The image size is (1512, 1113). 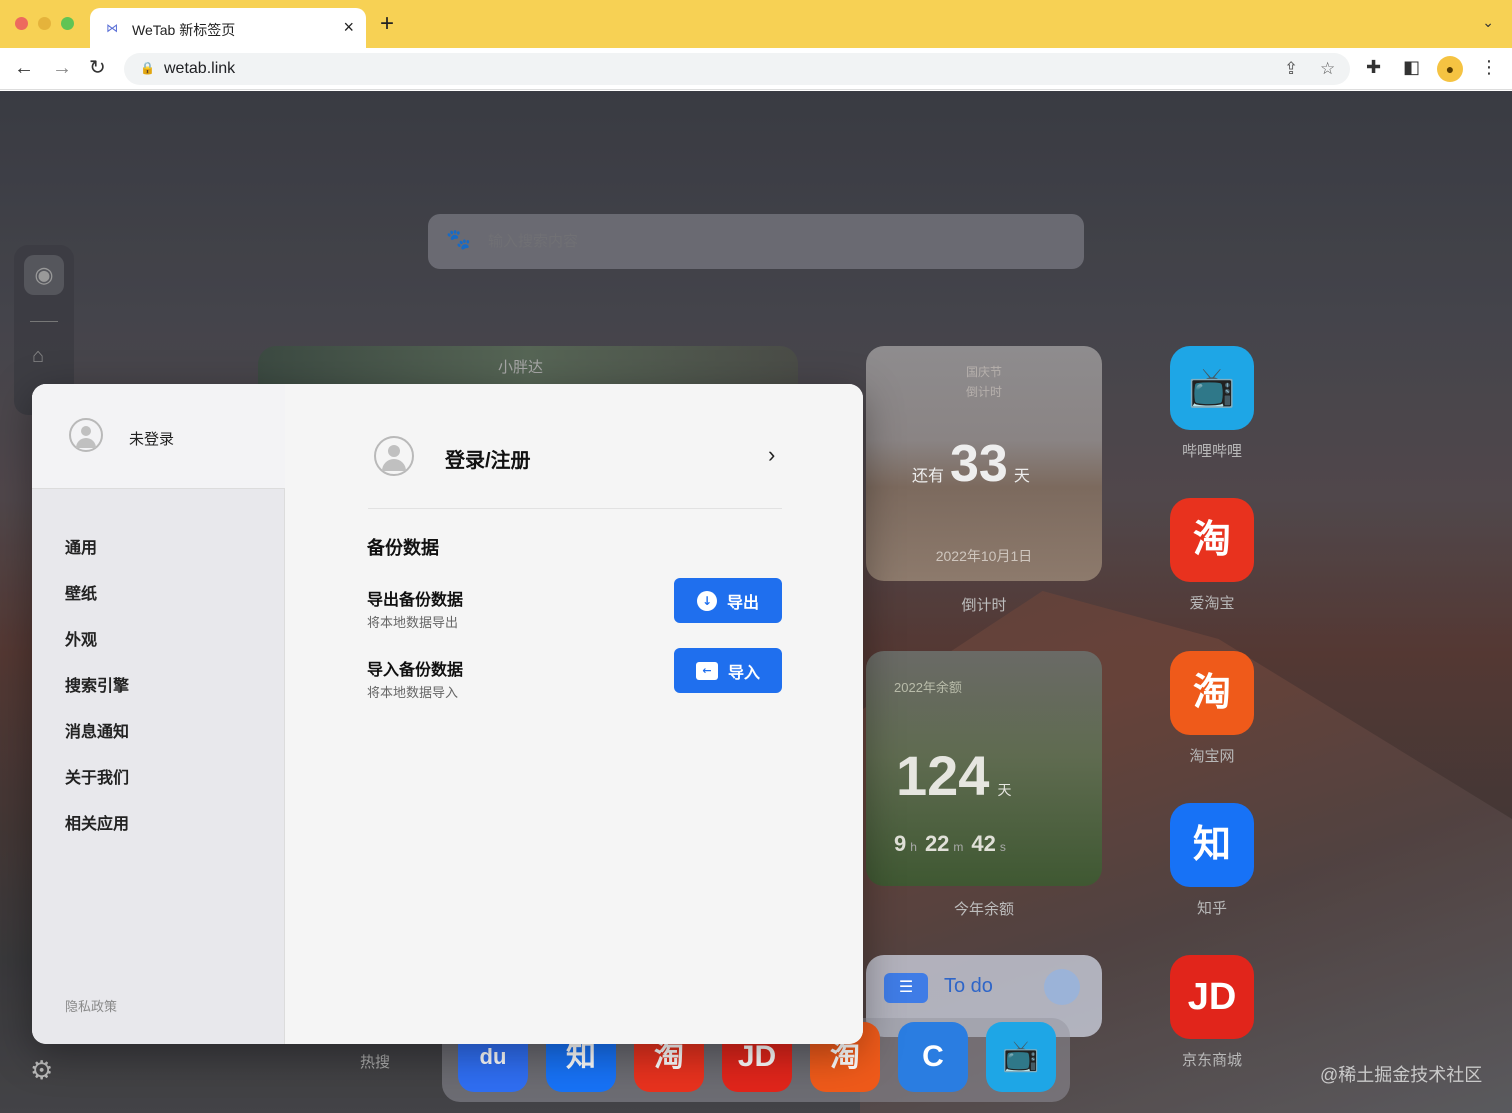 What do you see at coordinates (737, 69) in the screenshot?
I see `address-bar: 🔒 wetab.link ⇪ ☆` at bounding box center [737, 69].